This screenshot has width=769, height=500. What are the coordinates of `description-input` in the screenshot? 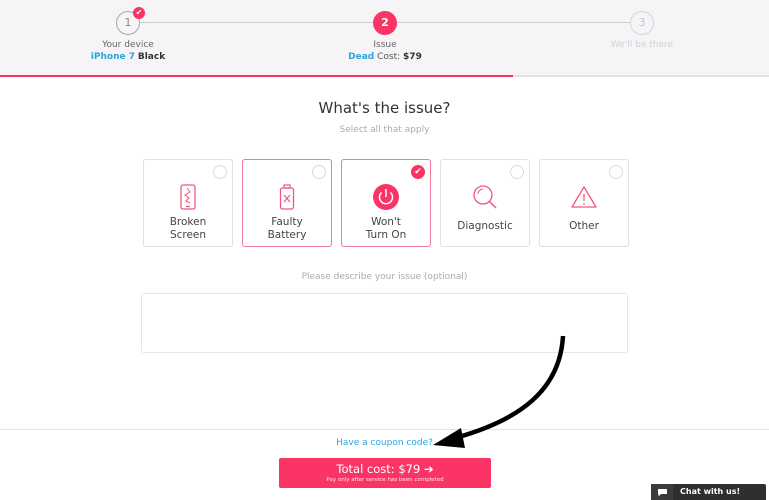 It's located at (384, 323).